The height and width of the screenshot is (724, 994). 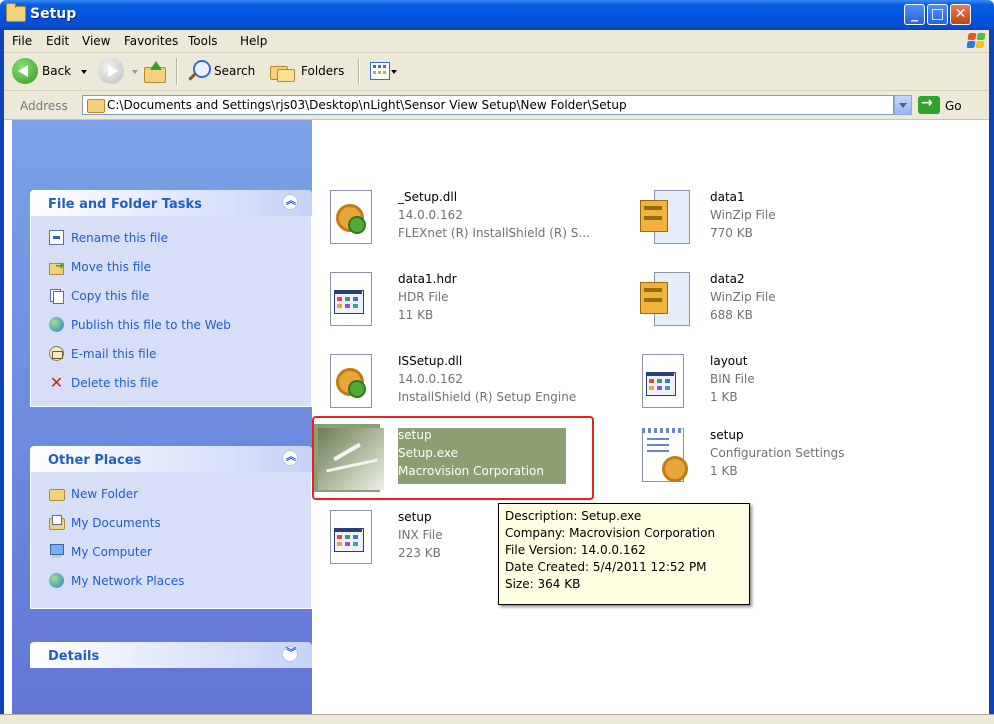 I want to click on winzip-icon, so click(x=665, y=217).